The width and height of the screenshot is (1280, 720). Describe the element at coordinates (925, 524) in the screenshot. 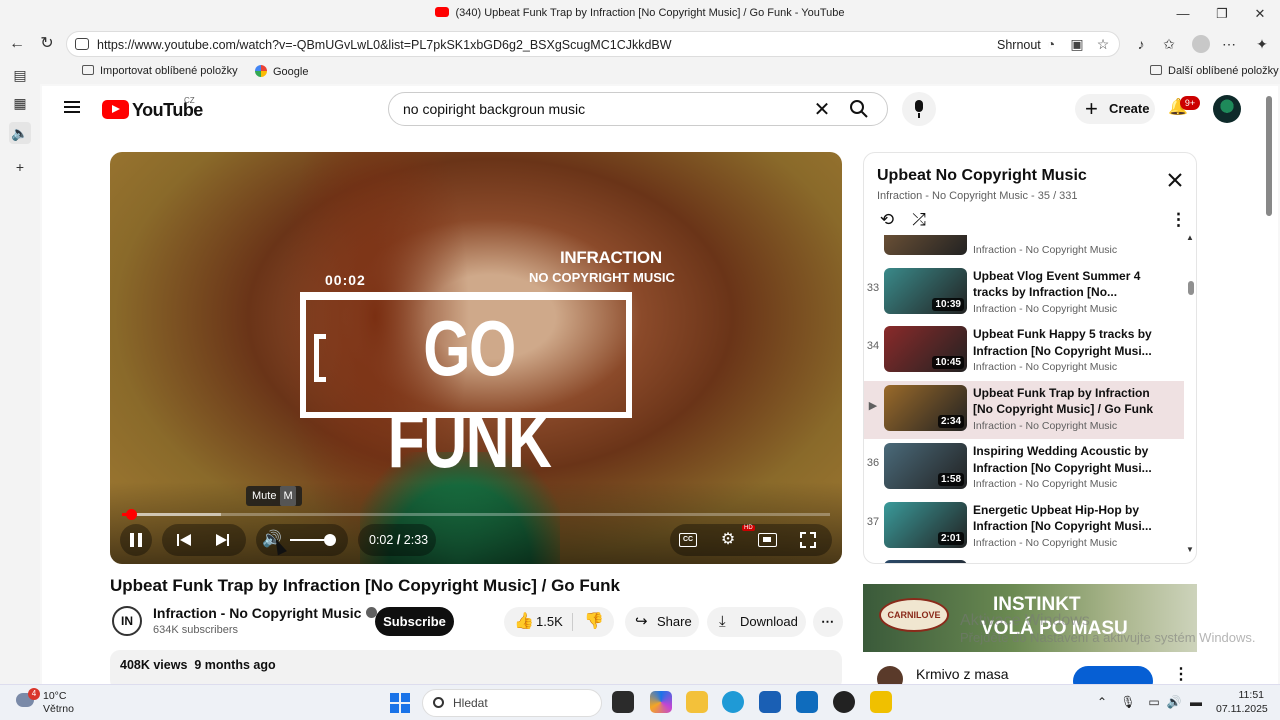

I see `playlist-item-thumbnail: 2:01` at that location.